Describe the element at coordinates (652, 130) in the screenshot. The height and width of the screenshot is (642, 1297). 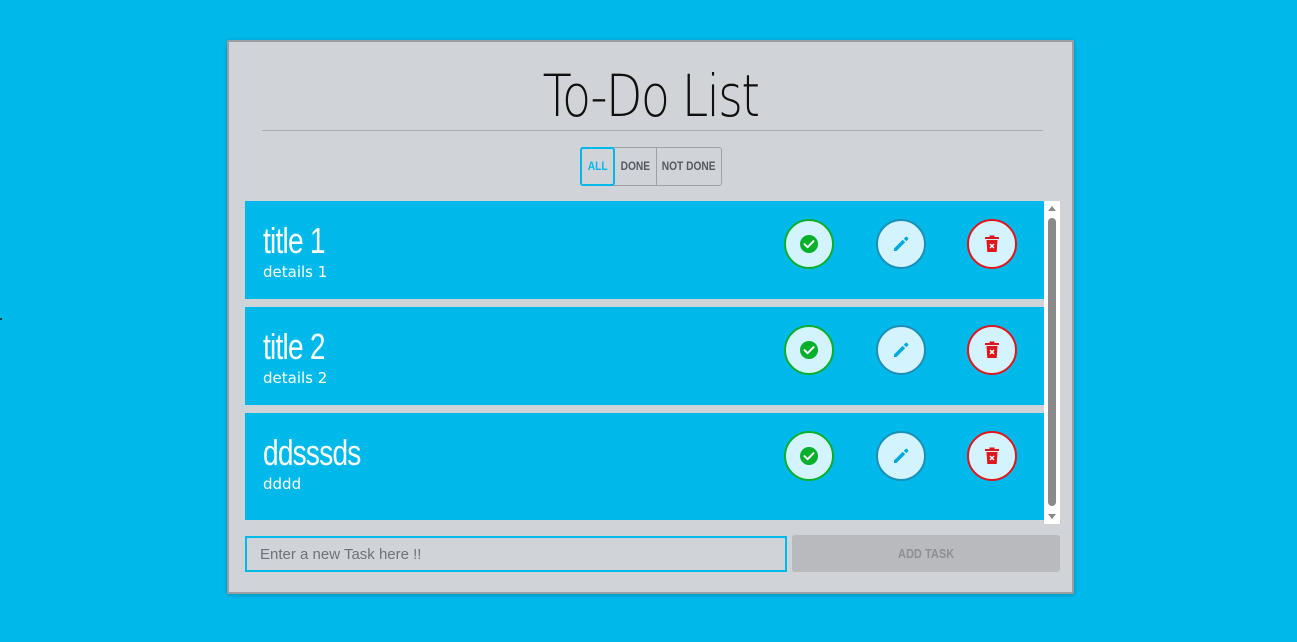
I see `title-divider` at that location.